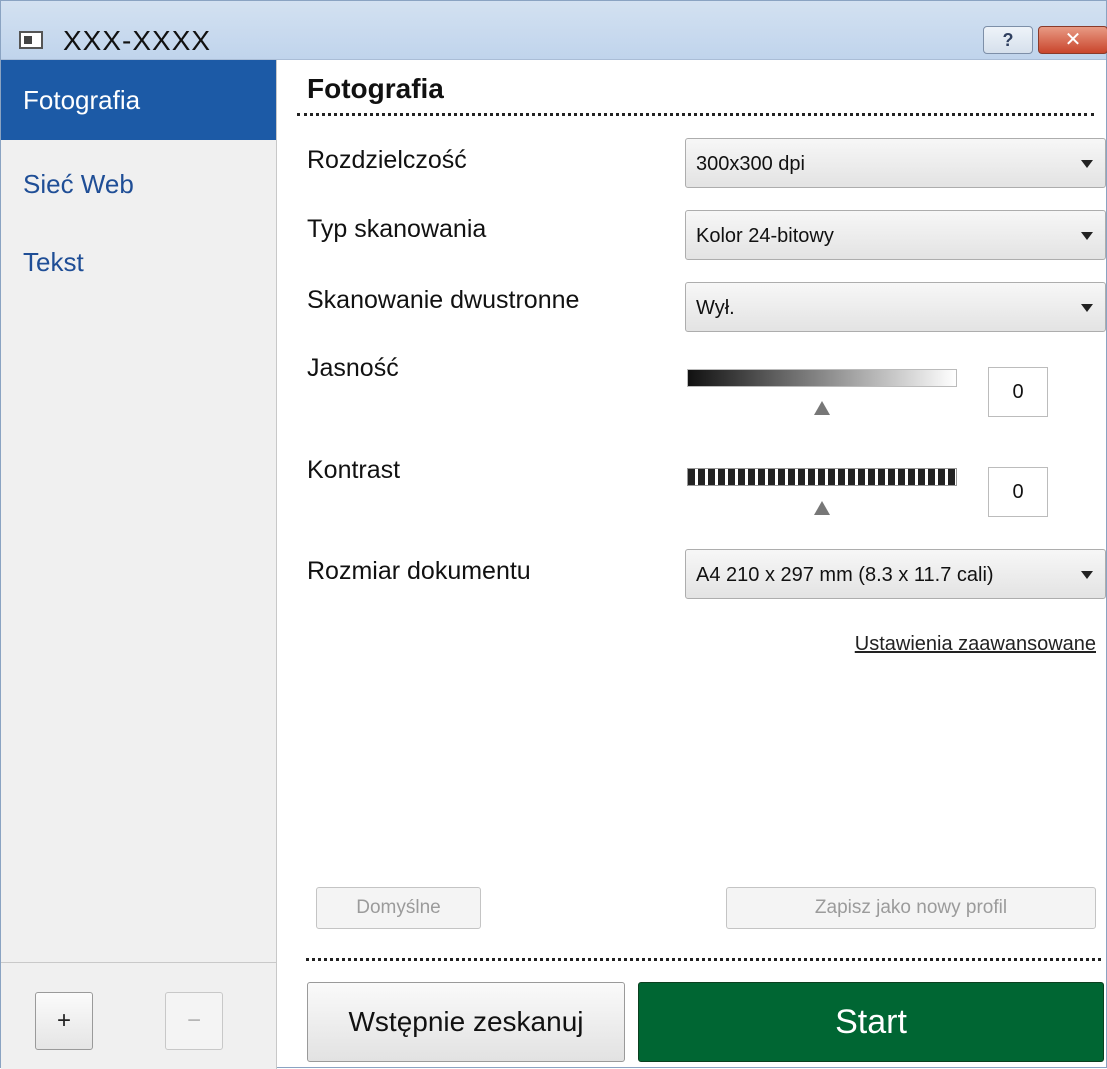 The width and height of the screenshot is (1107, 1069). What do you see at coordinates (895, 235) in the screenshot?
I see `scan-type-select: Kolor 24-bitowy` at bounding box center [895, 235].